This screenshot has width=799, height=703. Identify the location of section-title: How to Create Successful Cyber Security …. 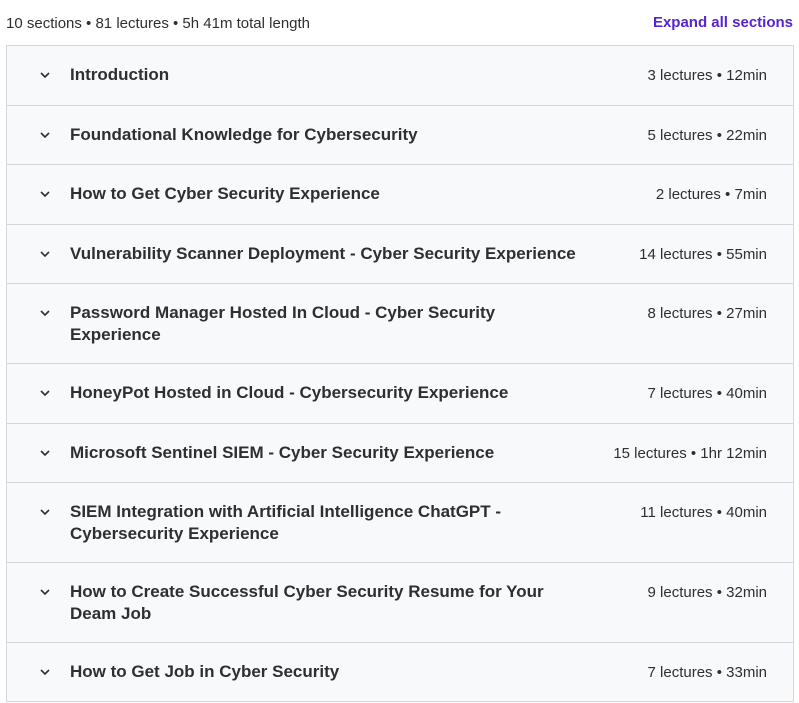
(307, 591).